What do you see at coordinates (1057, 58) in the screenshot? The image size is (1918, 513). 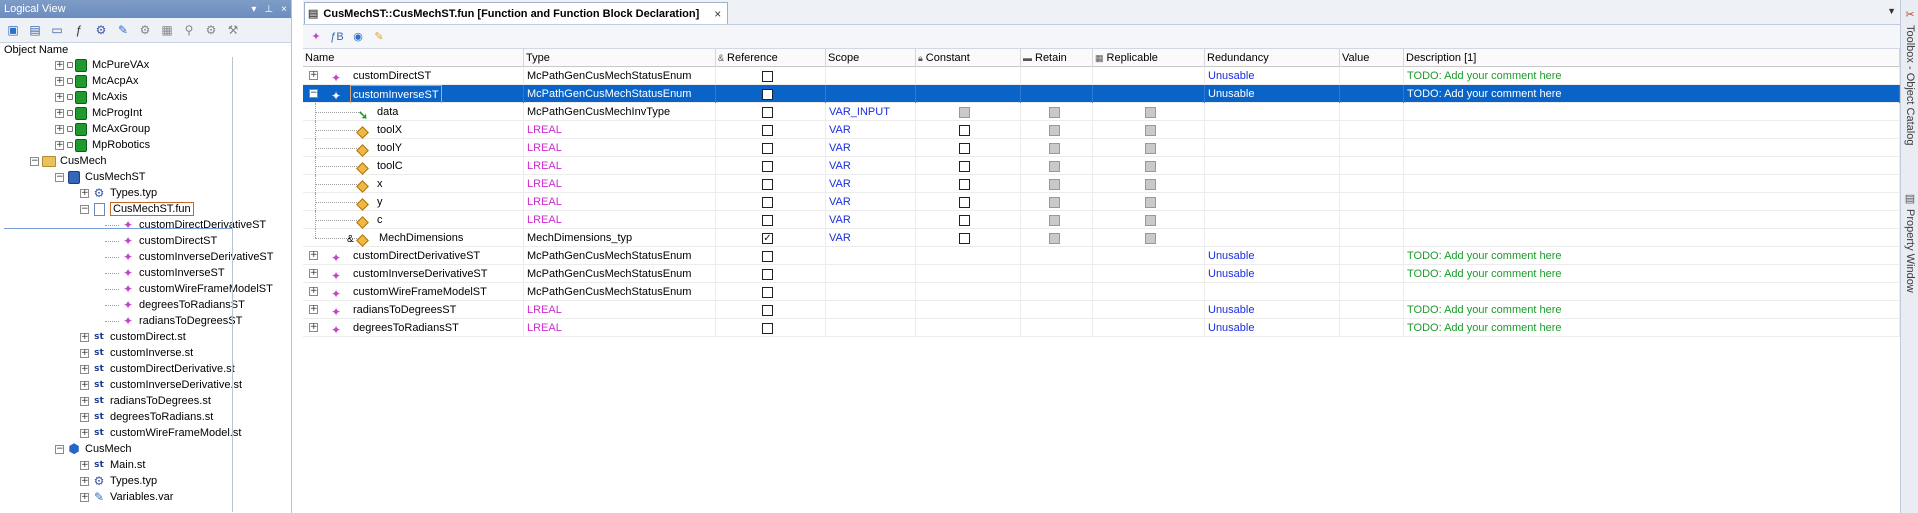 I see `header-retain: ▬ Retain` at bounding box center [1057, 58].